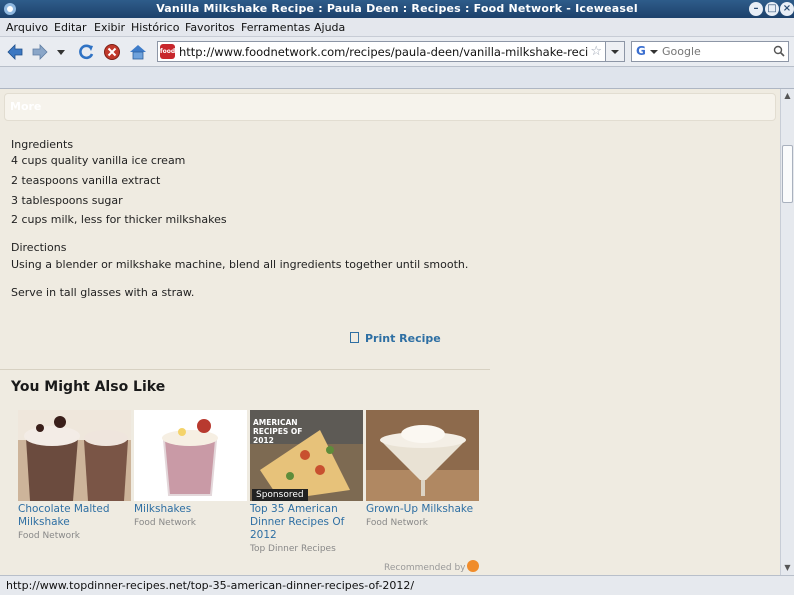  I want to click on recommended-by: Recommended by, so click(432, 566).